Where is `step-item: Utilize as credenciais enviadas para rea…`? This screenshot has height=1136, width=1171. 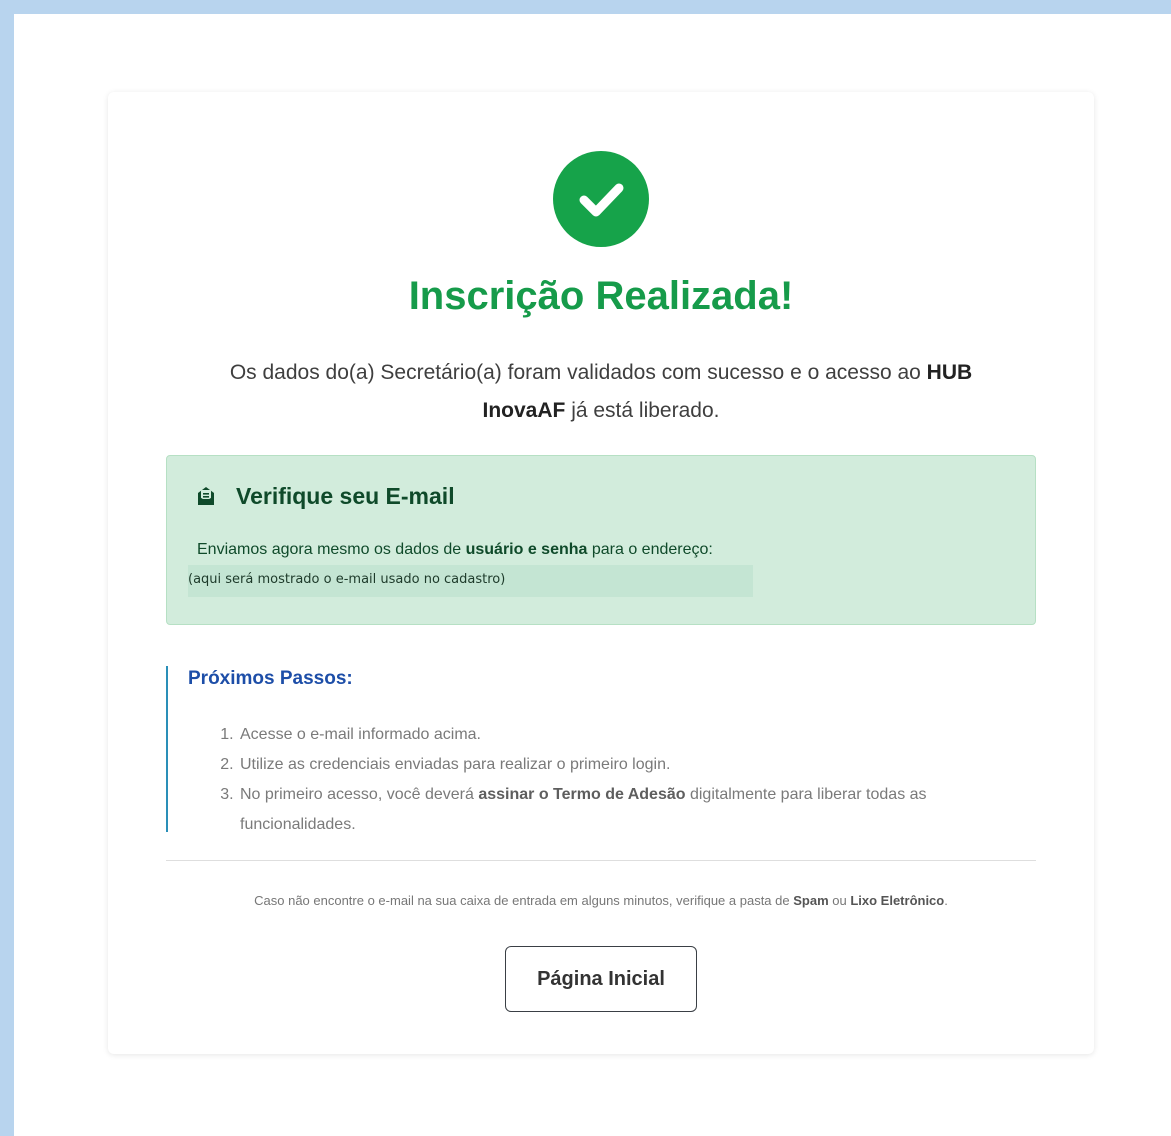
step-item: Utilize as credenciais enviadas para rea… is located at coordinates (628, 765).